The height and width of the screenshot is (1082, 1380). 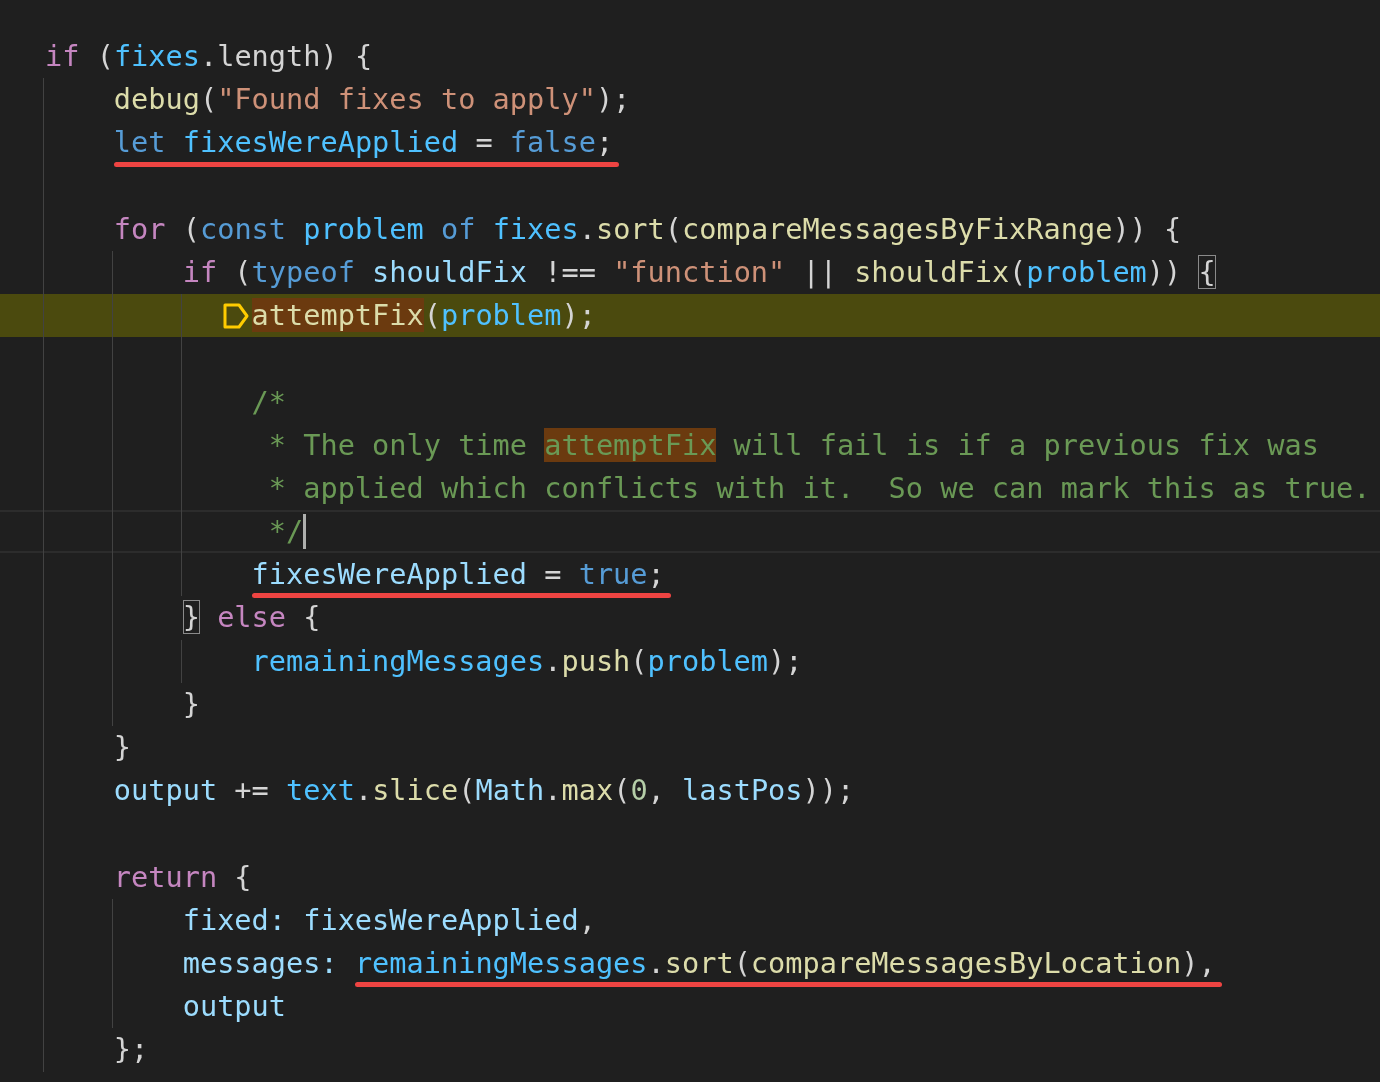 I want to click on code-line: fixesWereApplied = true;, so click(x=458, y=575).